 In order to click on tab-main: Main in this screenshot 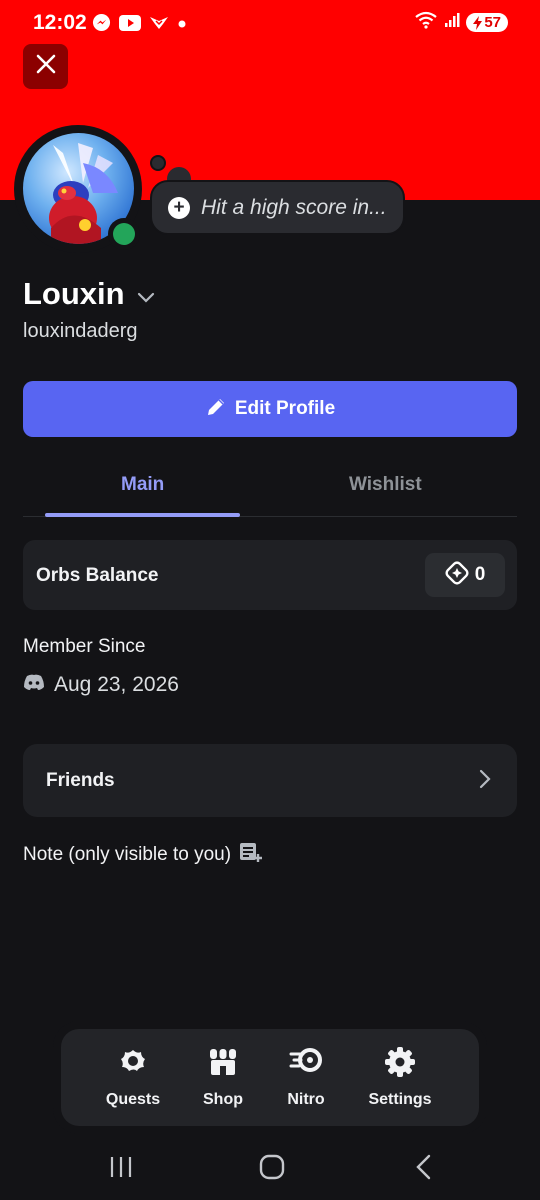, I will do `click(142, 485)`.